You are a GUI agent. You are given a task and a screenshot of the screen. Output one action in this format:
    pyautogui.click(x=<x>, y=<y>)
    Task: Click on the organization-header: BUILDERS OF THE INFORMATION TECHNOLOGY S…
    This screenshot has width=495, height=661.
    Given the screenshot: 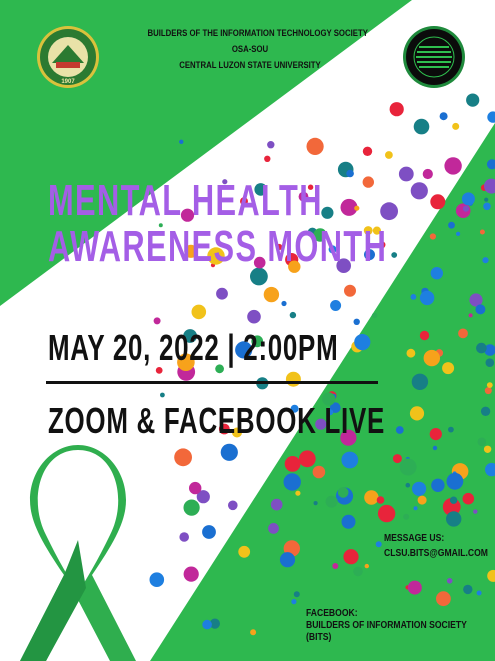 What is the action you would take?
    pyautogui.click(x=250, y=50)
    